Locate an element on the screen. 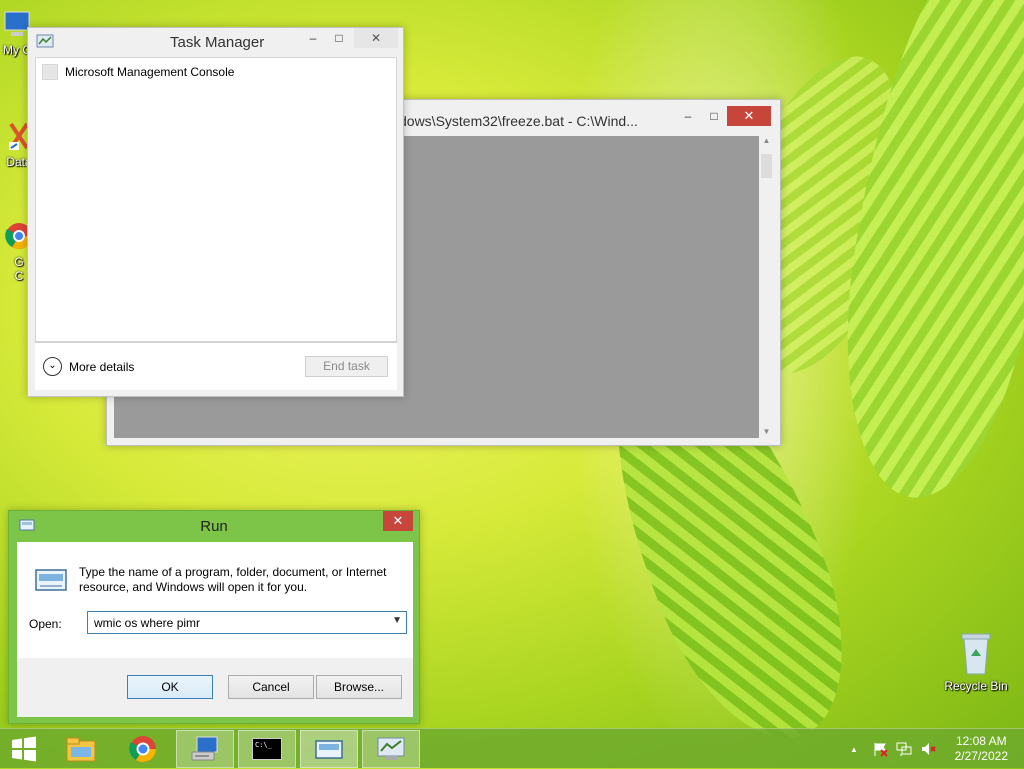 This screenshot has height=769, width=1024. desktop-icon-recycle-bin: Recycle Bin is located at coordinates (976, 661).